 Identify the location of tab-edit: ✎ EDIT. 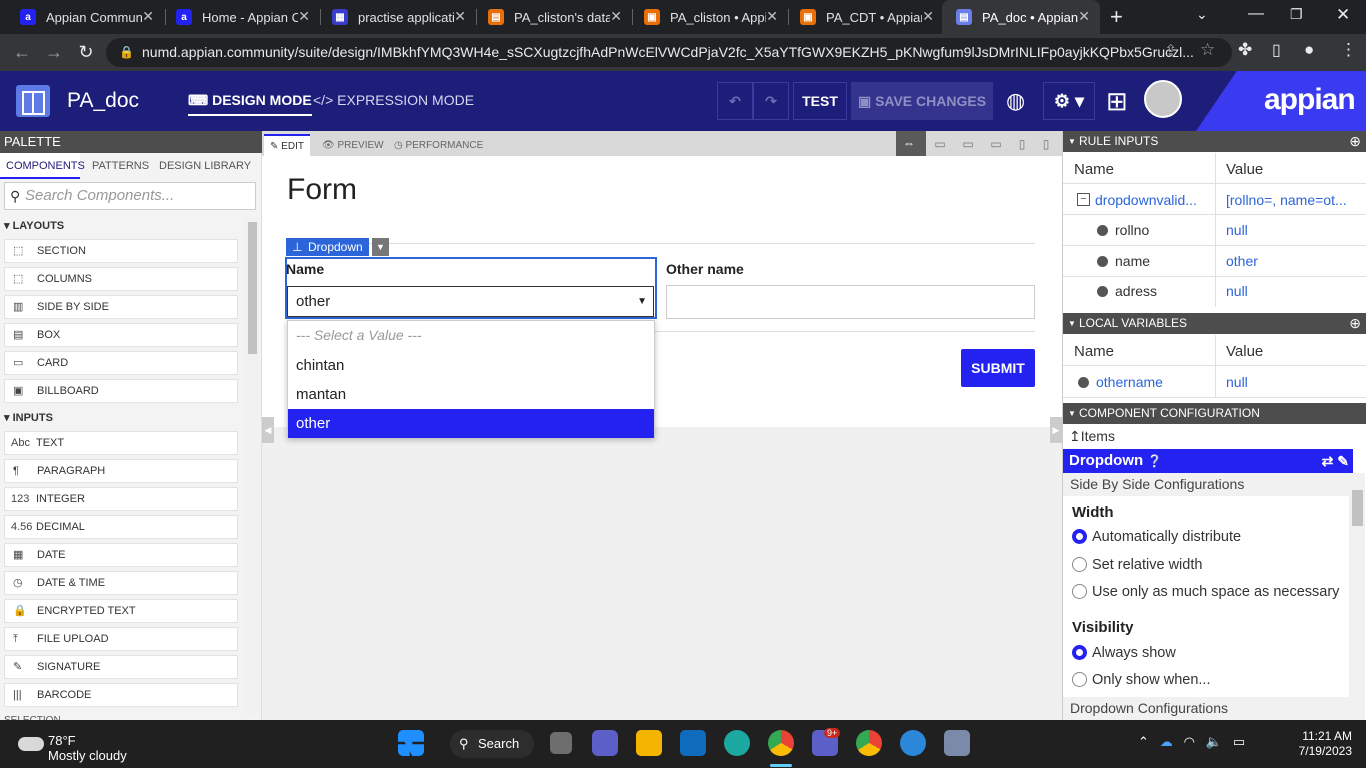
(287, 145).